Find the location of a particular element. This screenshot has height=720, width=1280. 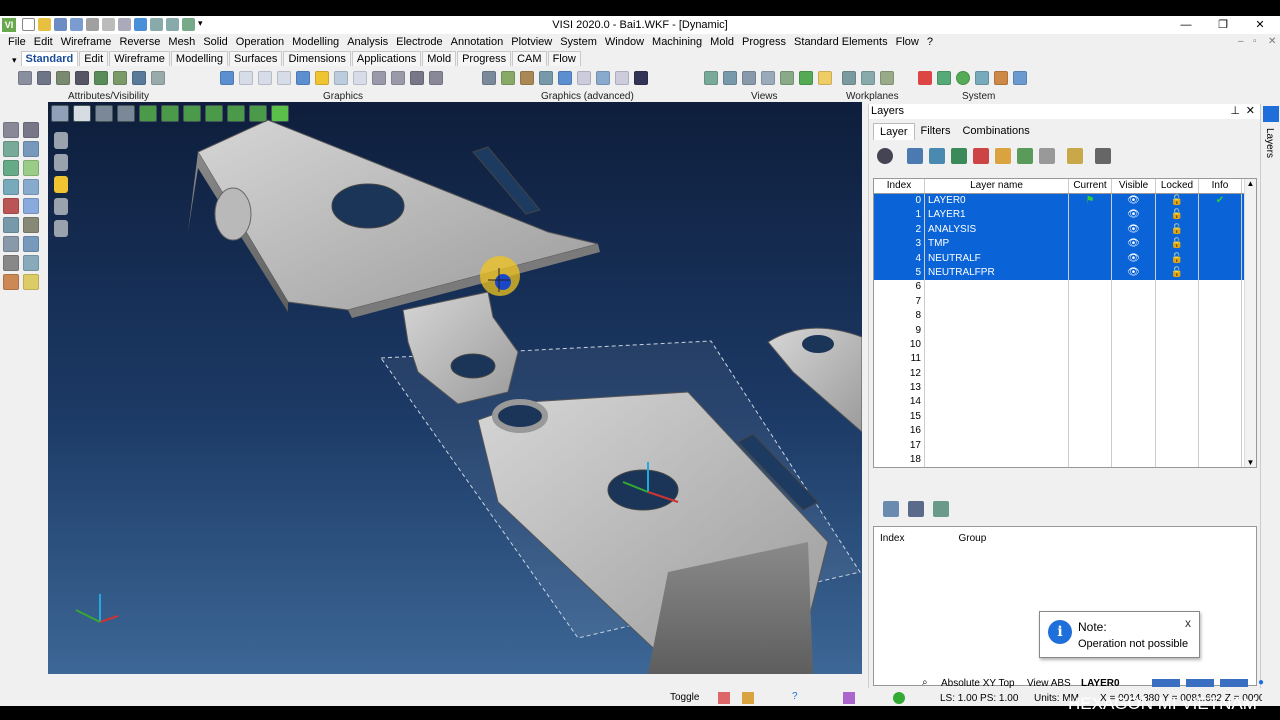

customize-icon is located at coordinates (1020, 78).